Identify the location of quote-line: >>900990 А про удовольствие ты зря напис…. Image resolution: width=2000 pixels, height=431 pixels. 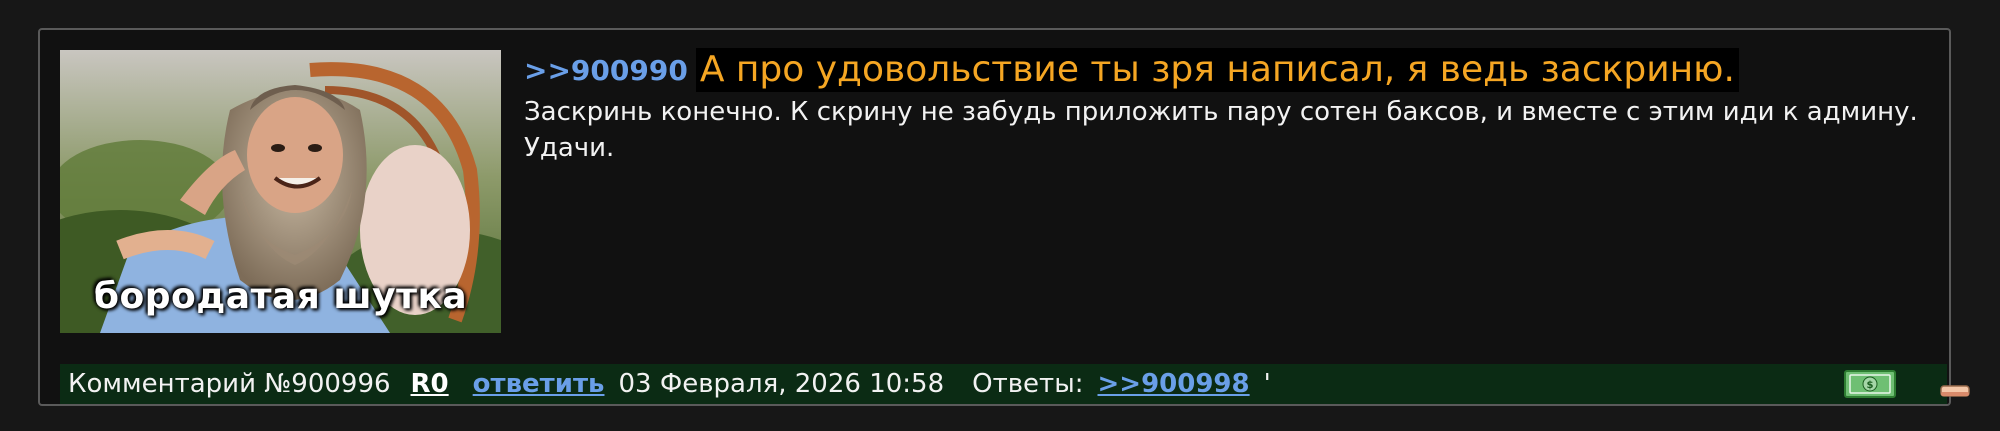
(1229, 70).